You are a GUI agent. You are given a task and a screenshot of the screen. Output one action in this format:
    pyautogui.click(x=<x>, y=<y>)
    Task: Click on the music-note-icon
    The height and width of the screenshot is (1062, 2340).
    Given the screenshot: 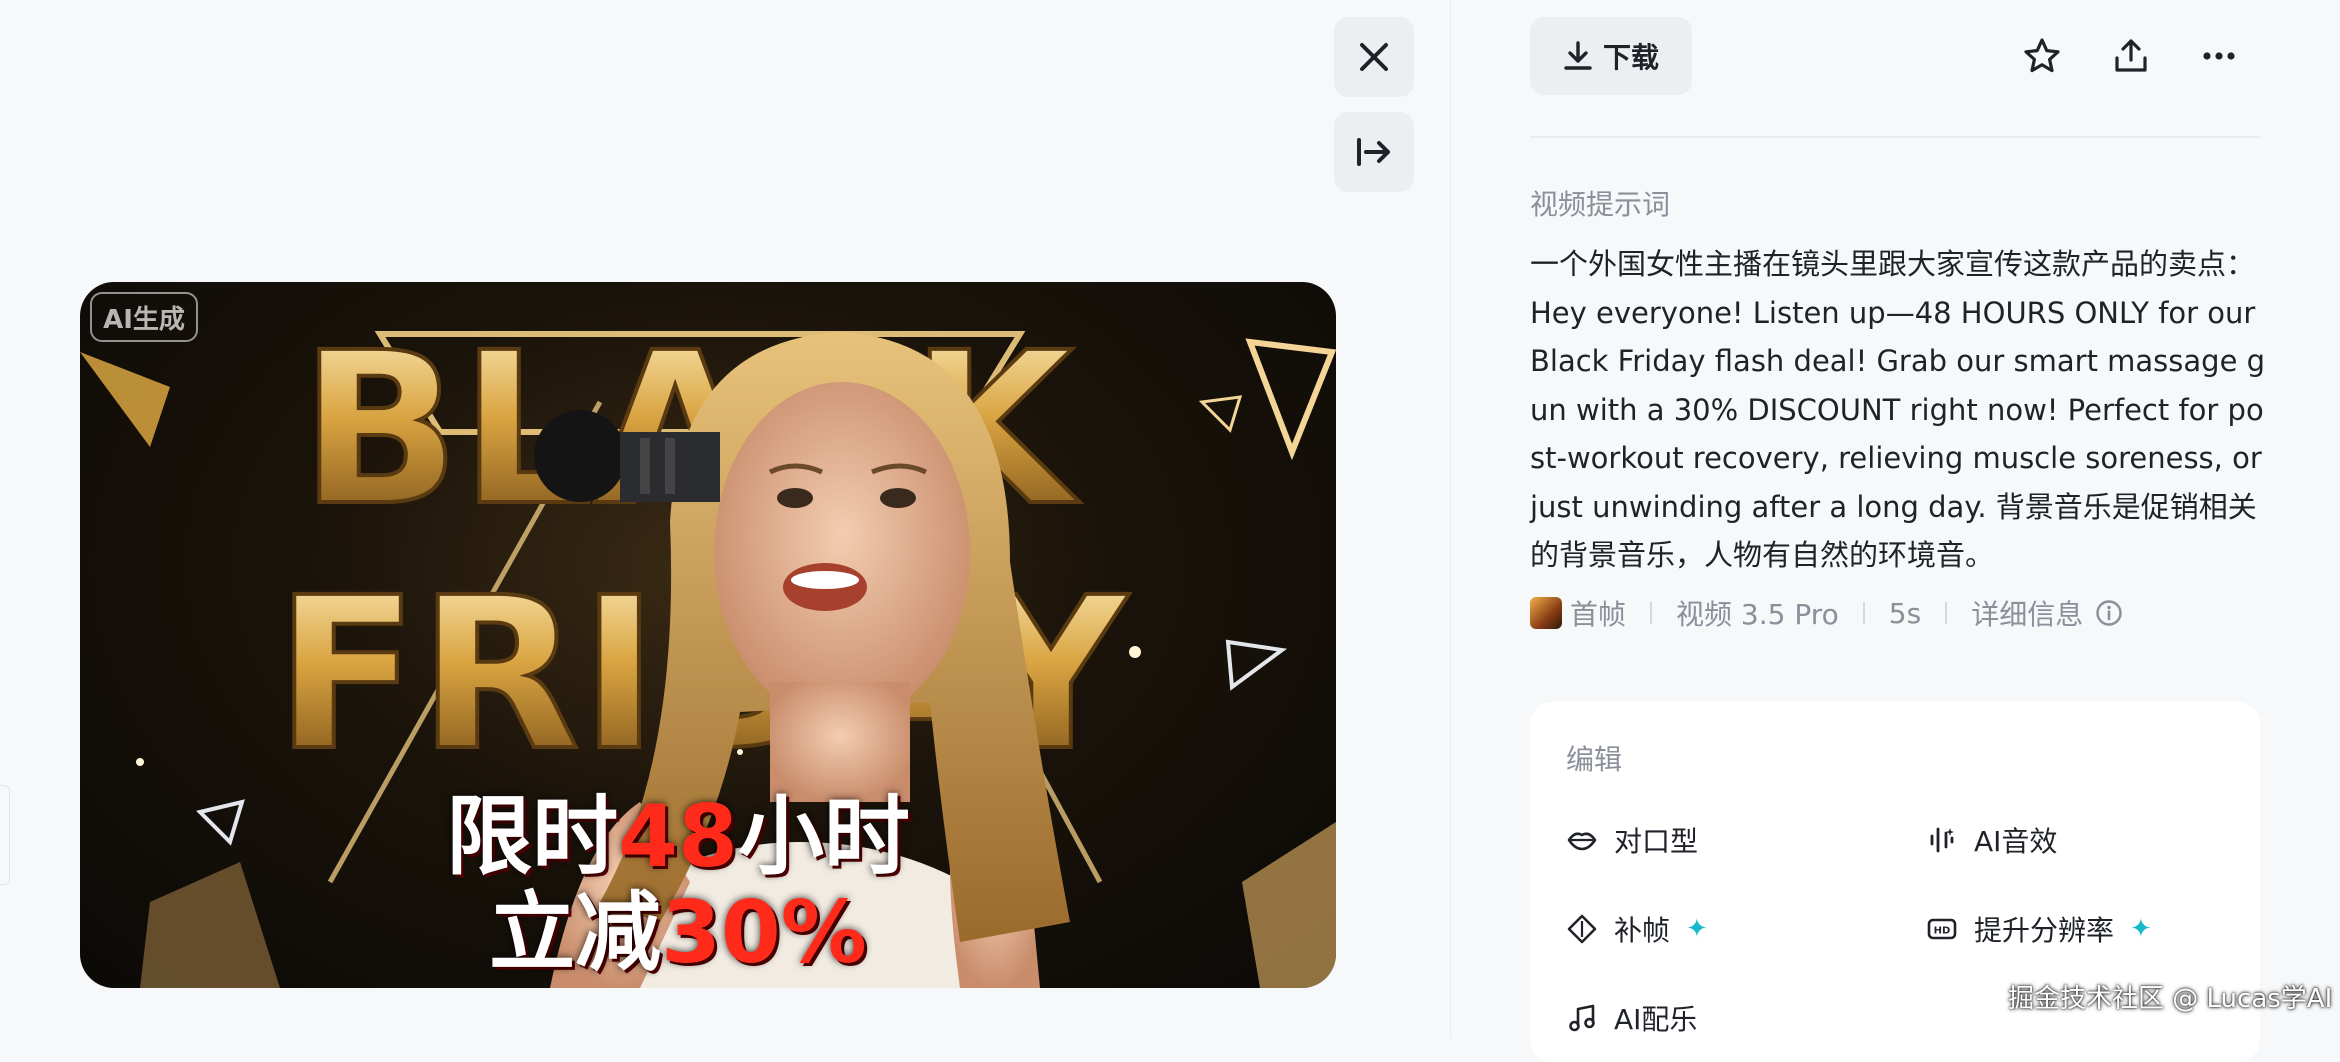 What is the action you would take?
    pyautogui.click(x=1582, y=1018)
    